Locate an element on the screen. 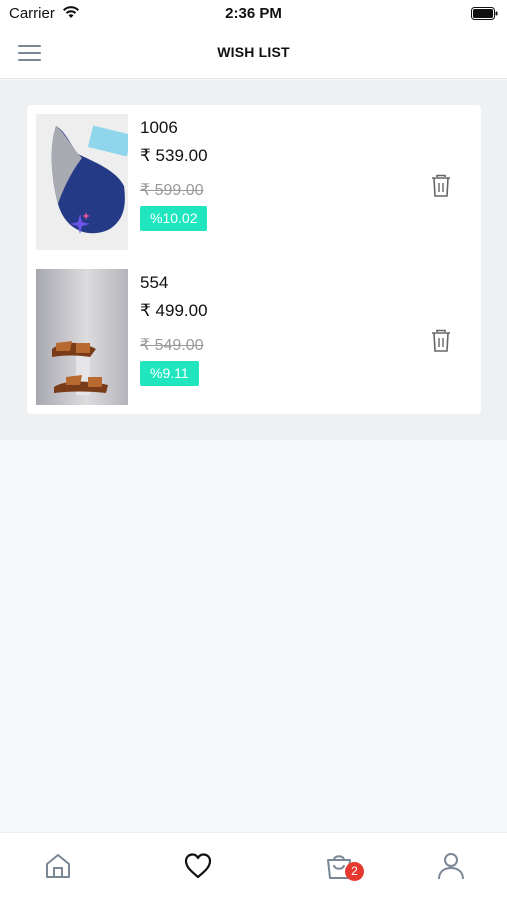 The image size is (507, 900). item-original-price: ₹ 549.00 is located at coordinates (172, 345).